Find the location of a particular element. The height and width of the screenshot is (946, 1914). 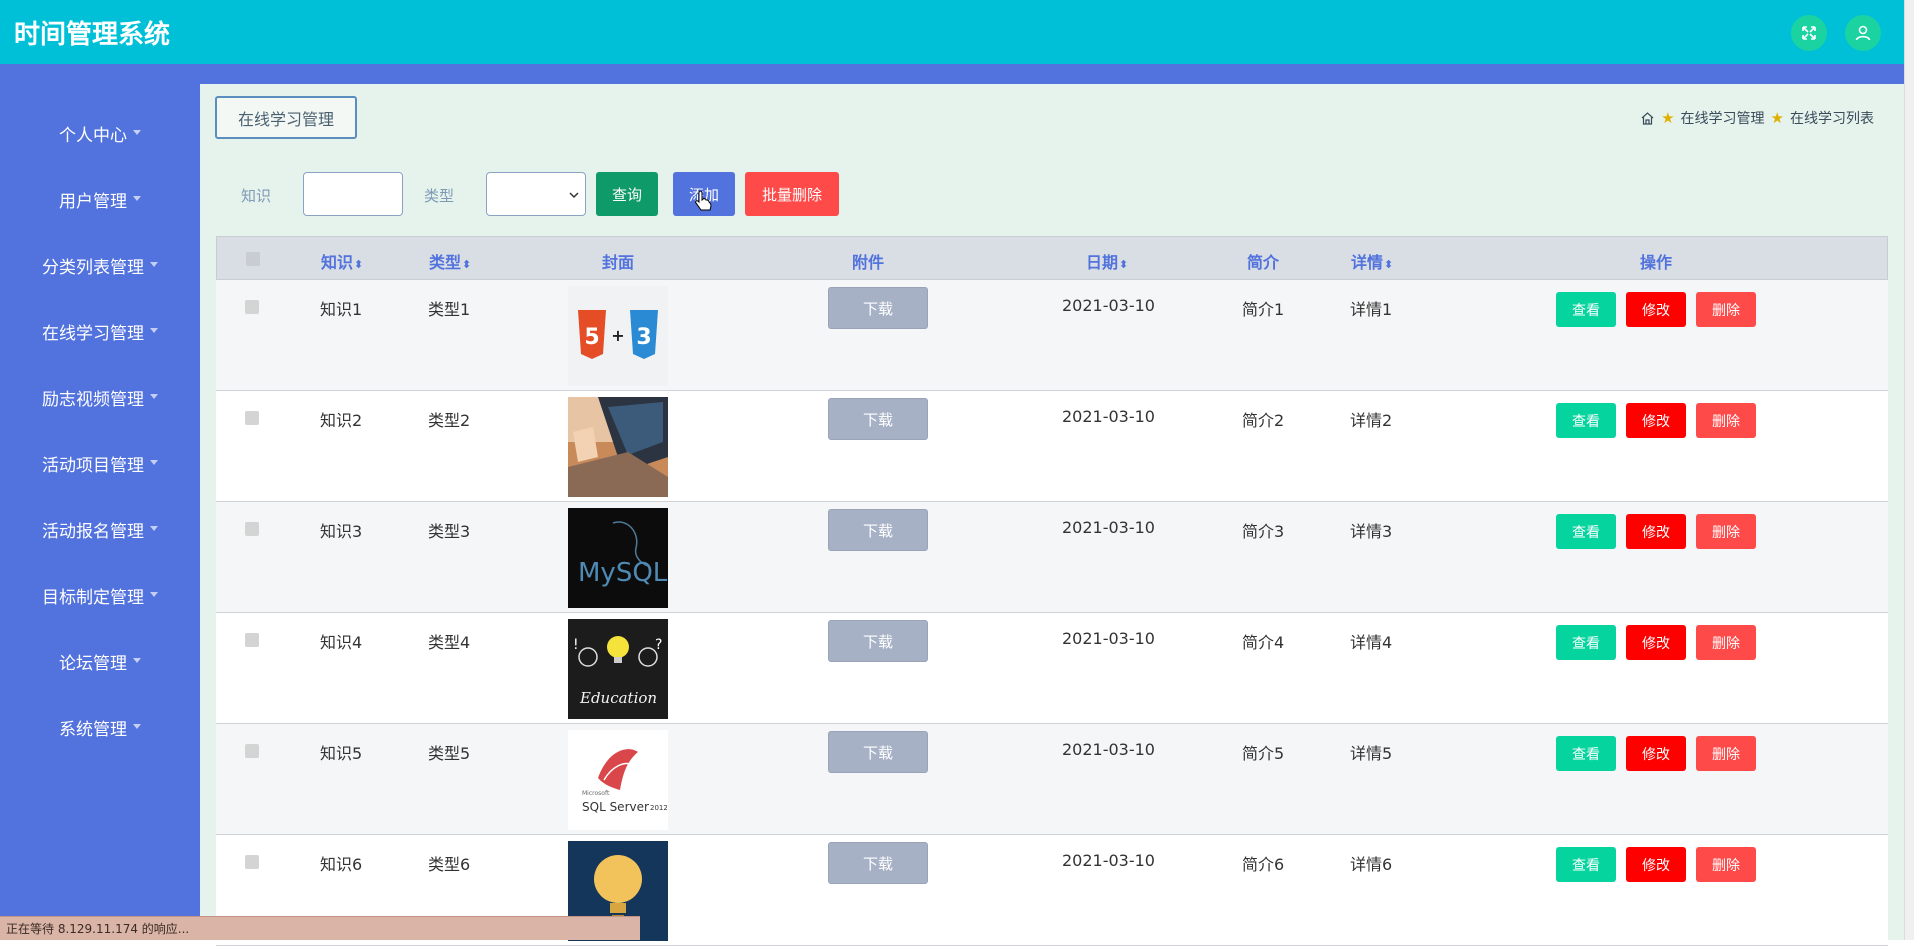

fullscreen-icon is located at coordinates (1809, 33).